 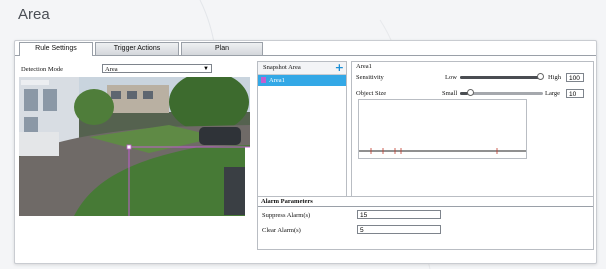 I want to click on chevron-down-icon: ▼, so click(x=206, y=69).